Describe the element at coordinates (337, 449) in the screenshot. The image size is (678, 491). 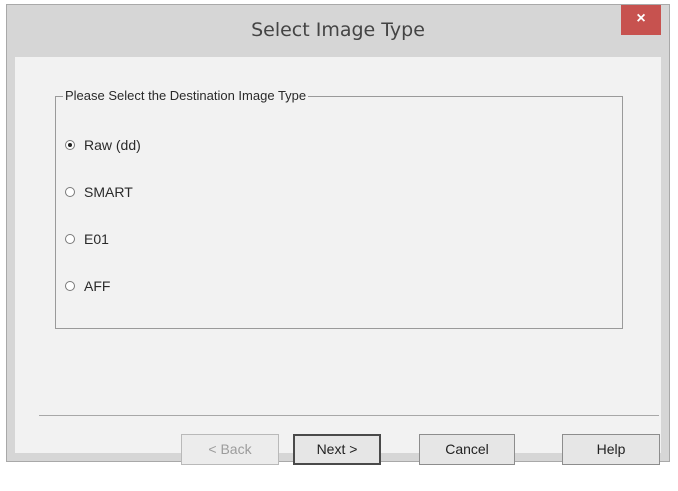
I see `next-button: Next >` at that location.